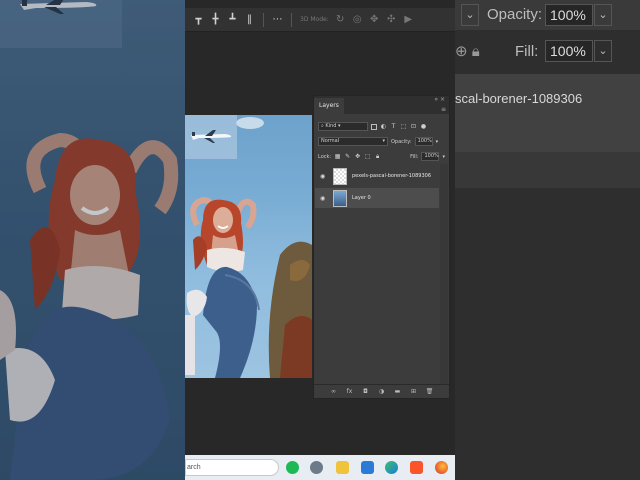 Image resolution: width=640 pixels, height=480 pixels. Describe the element at coordinates (527, 51) in the screenshot. I see `fill-label-large: Fill:` at that location.